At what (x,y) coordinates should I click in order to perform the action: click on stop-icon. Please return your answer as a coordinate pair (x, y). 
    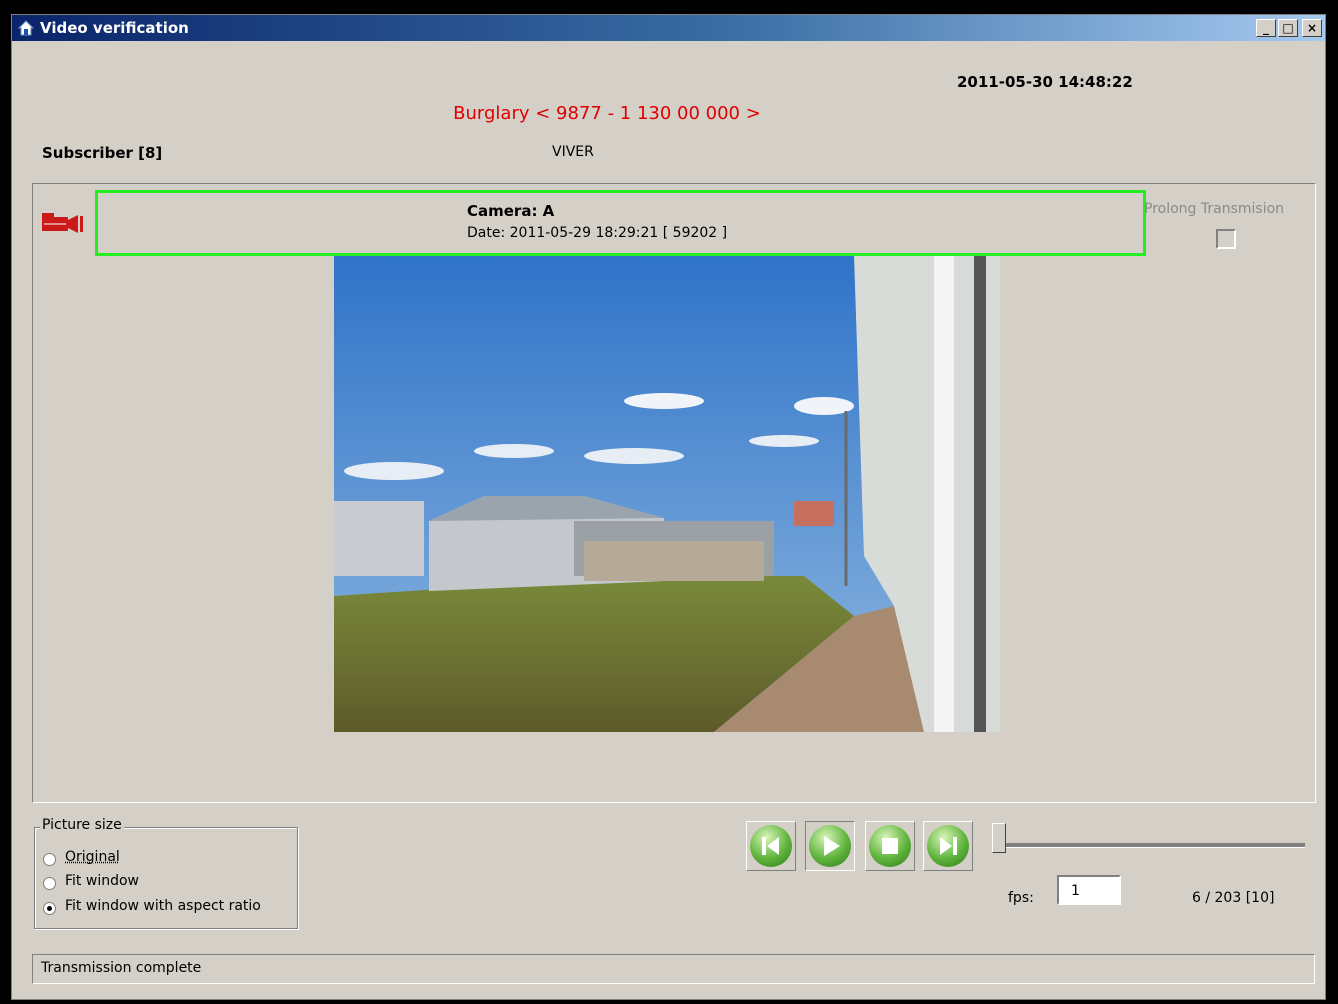
    Looking at the image, I should click on (890, 846).